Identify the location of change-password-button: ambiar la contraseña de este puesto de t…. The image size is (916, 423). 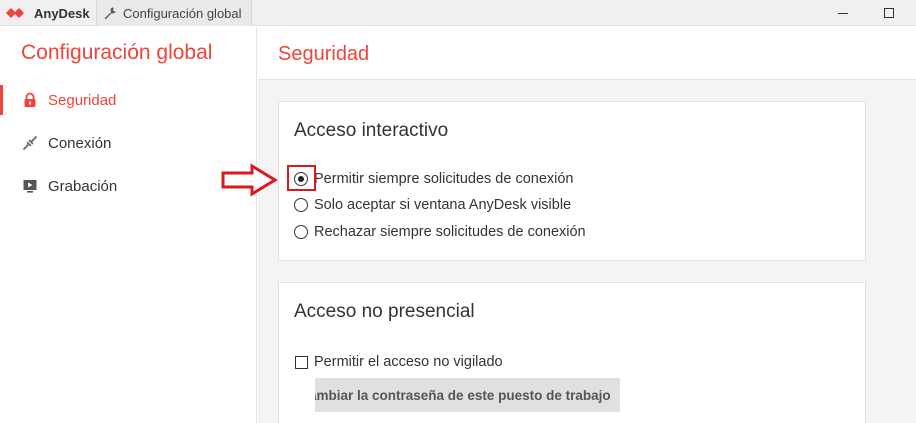
(467, 395).